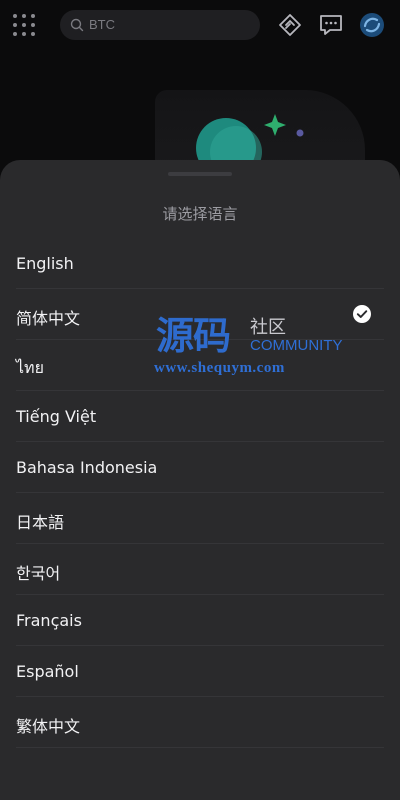  Describe the element at coordinates (38, 573) in the screenshot. I see `language-label: 한국어` at that location.